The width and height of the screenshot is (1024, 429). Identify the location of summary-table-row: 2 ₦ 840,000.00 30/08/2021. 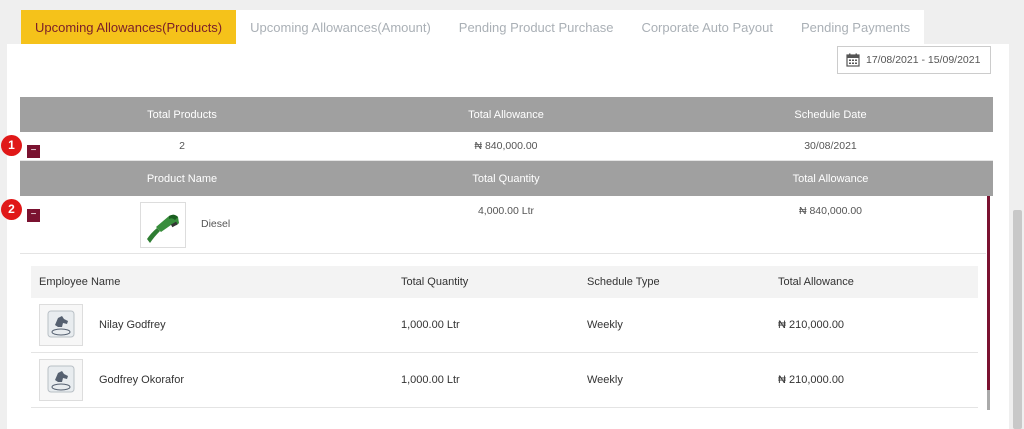
(506, 146).